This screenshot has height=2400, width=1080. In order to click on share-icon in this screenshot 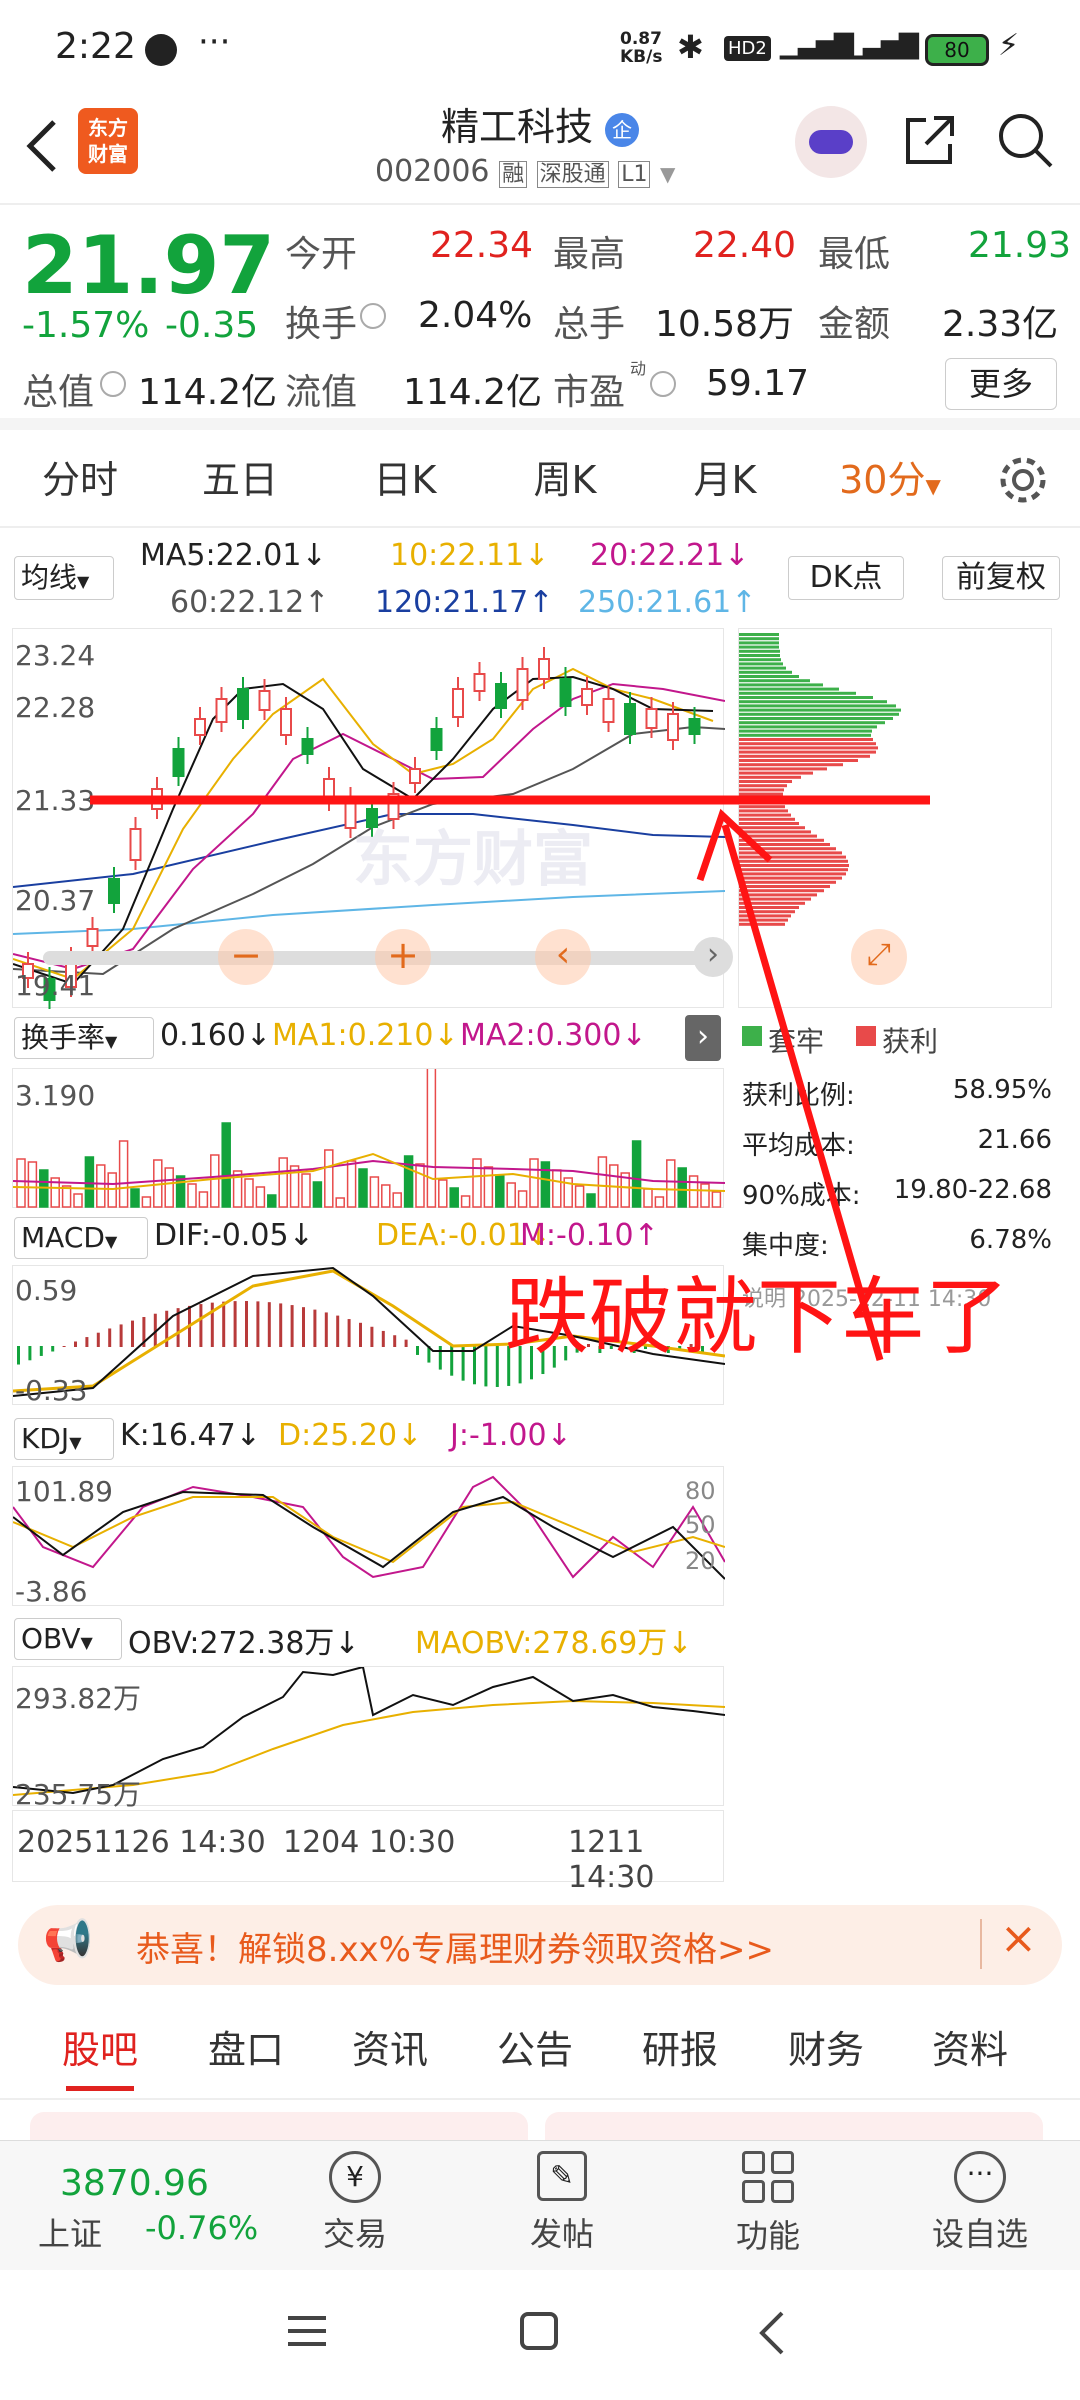, I will do `click(930, 140)`.